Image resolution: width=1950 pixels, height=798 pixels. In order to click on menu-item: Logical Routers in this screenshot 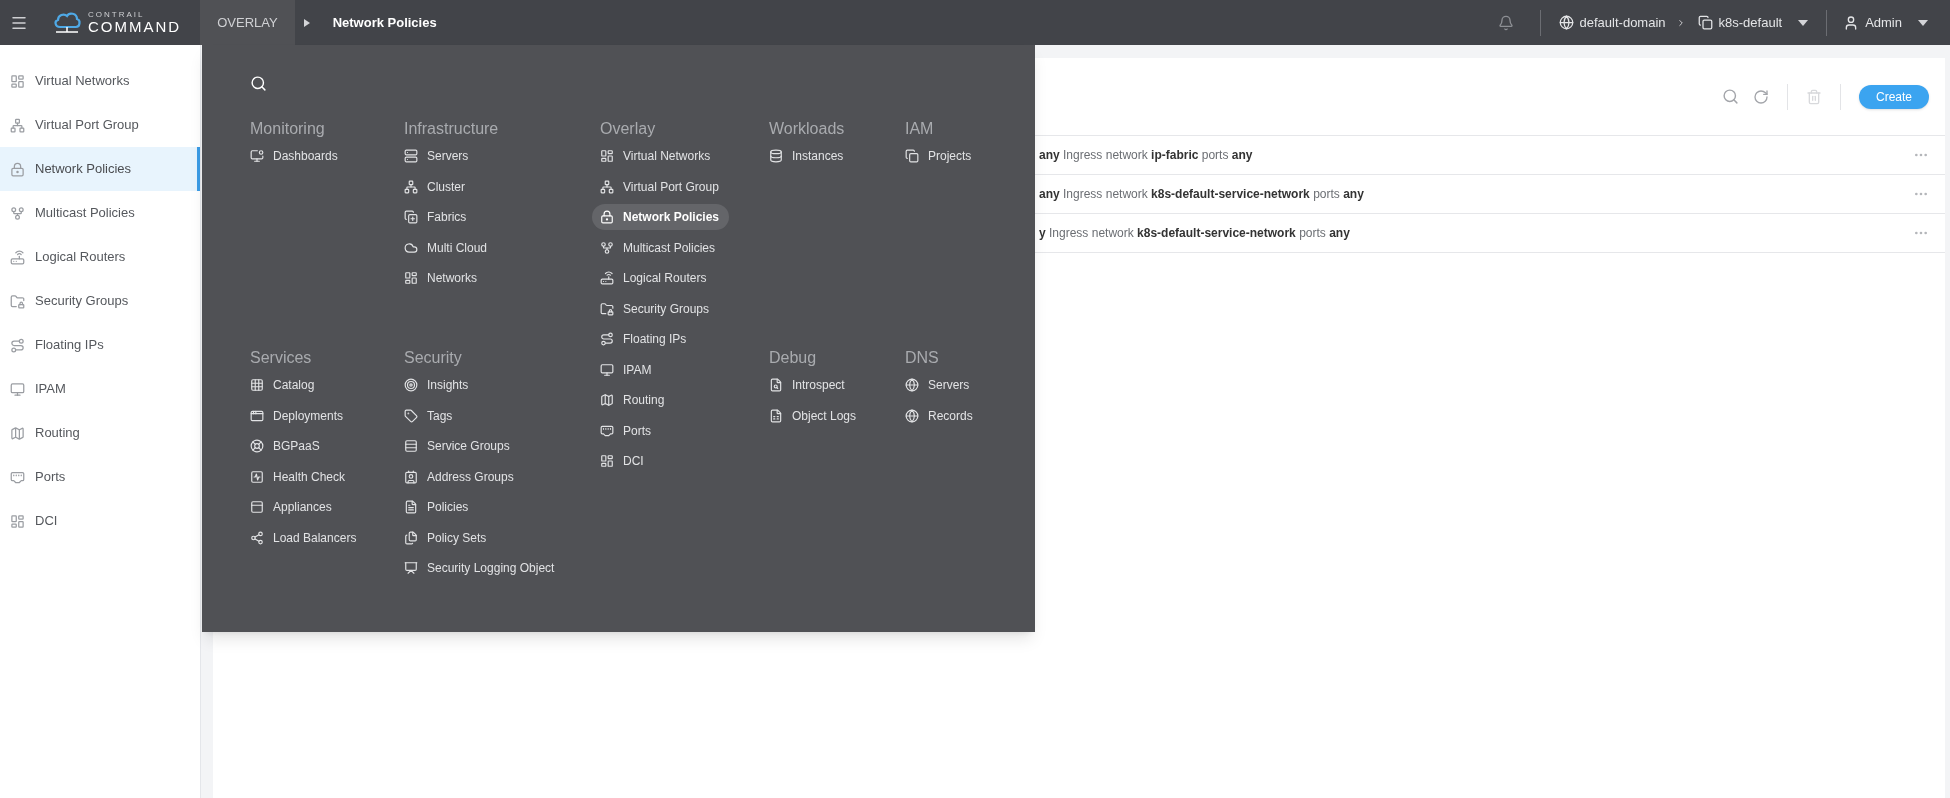, I will do `click(654, 278)`.